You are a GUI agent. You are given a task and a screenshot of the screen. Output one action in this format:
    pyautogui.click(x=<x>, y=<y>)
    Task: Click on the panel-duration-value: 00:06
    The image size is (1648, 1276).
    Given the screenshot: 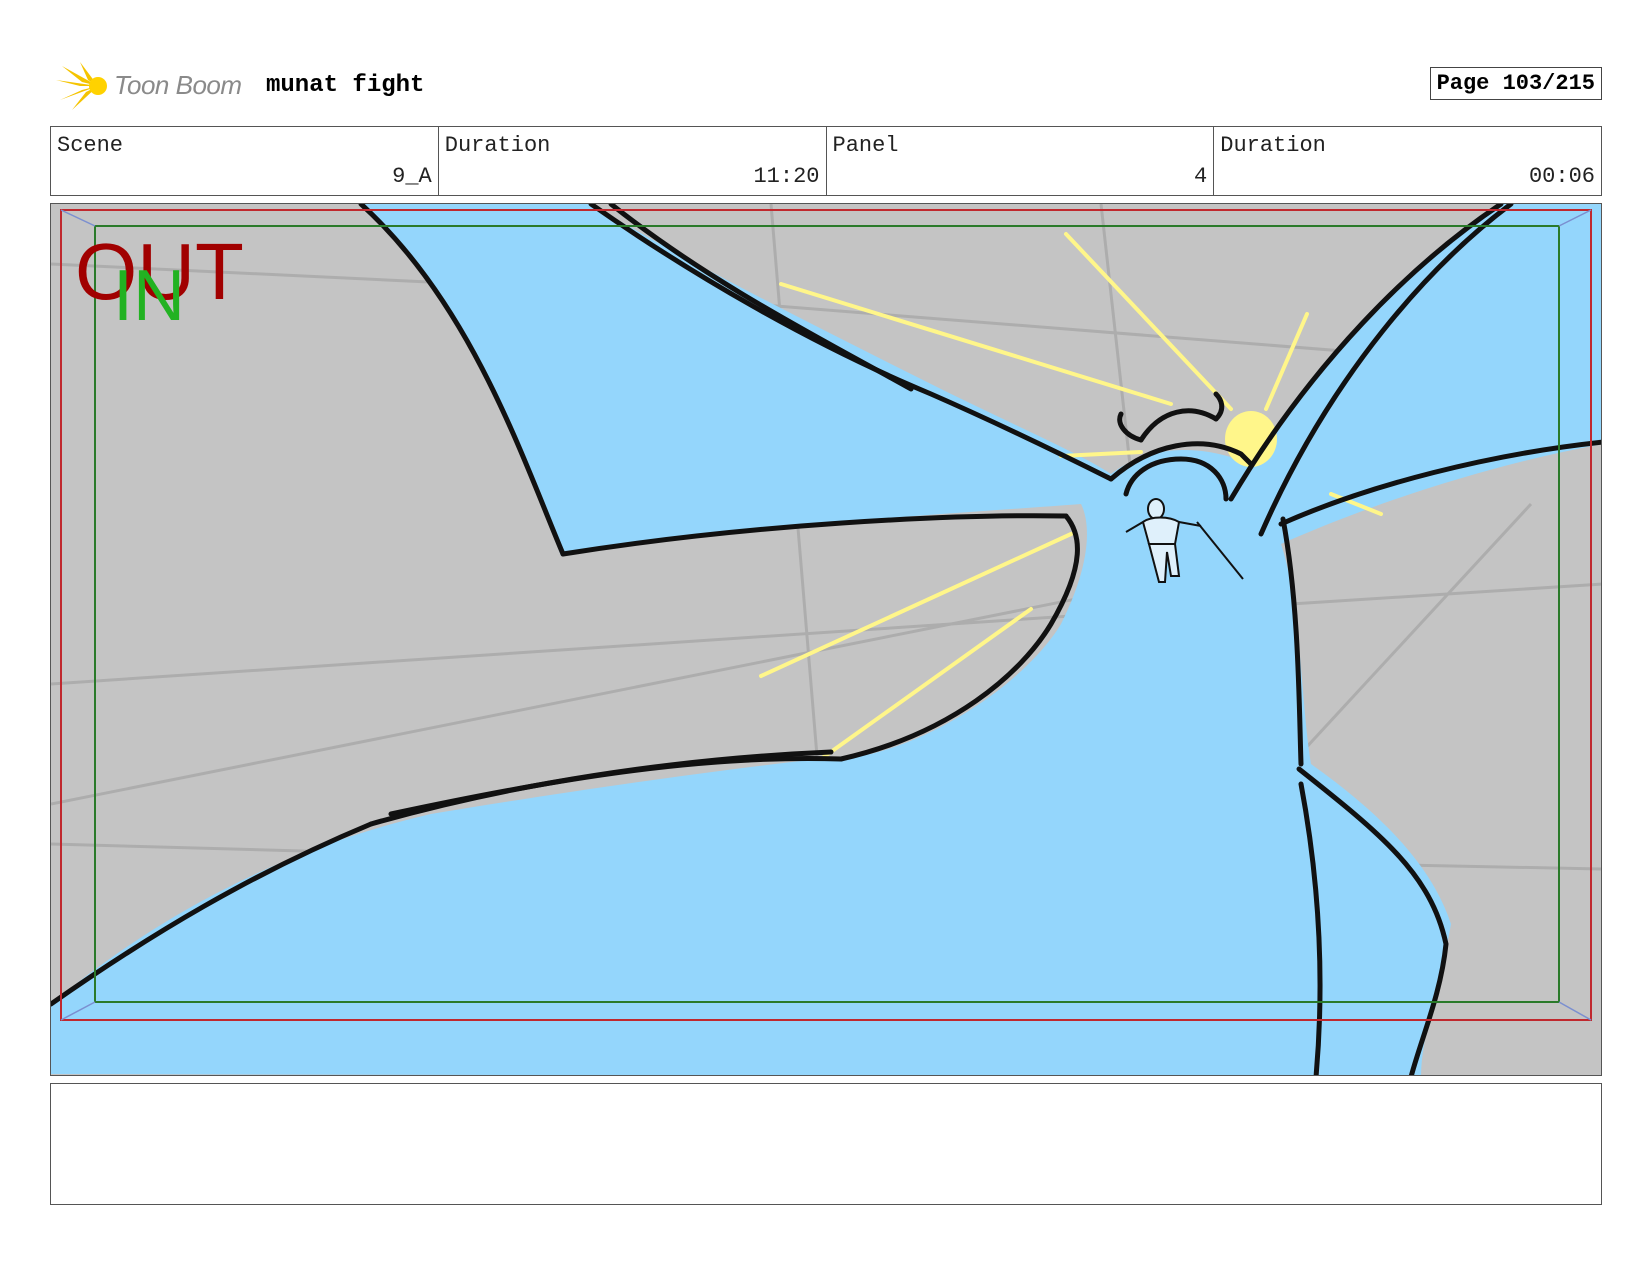 What is the action you would take?
    pyautogui.click(x=1561, y=176)
    